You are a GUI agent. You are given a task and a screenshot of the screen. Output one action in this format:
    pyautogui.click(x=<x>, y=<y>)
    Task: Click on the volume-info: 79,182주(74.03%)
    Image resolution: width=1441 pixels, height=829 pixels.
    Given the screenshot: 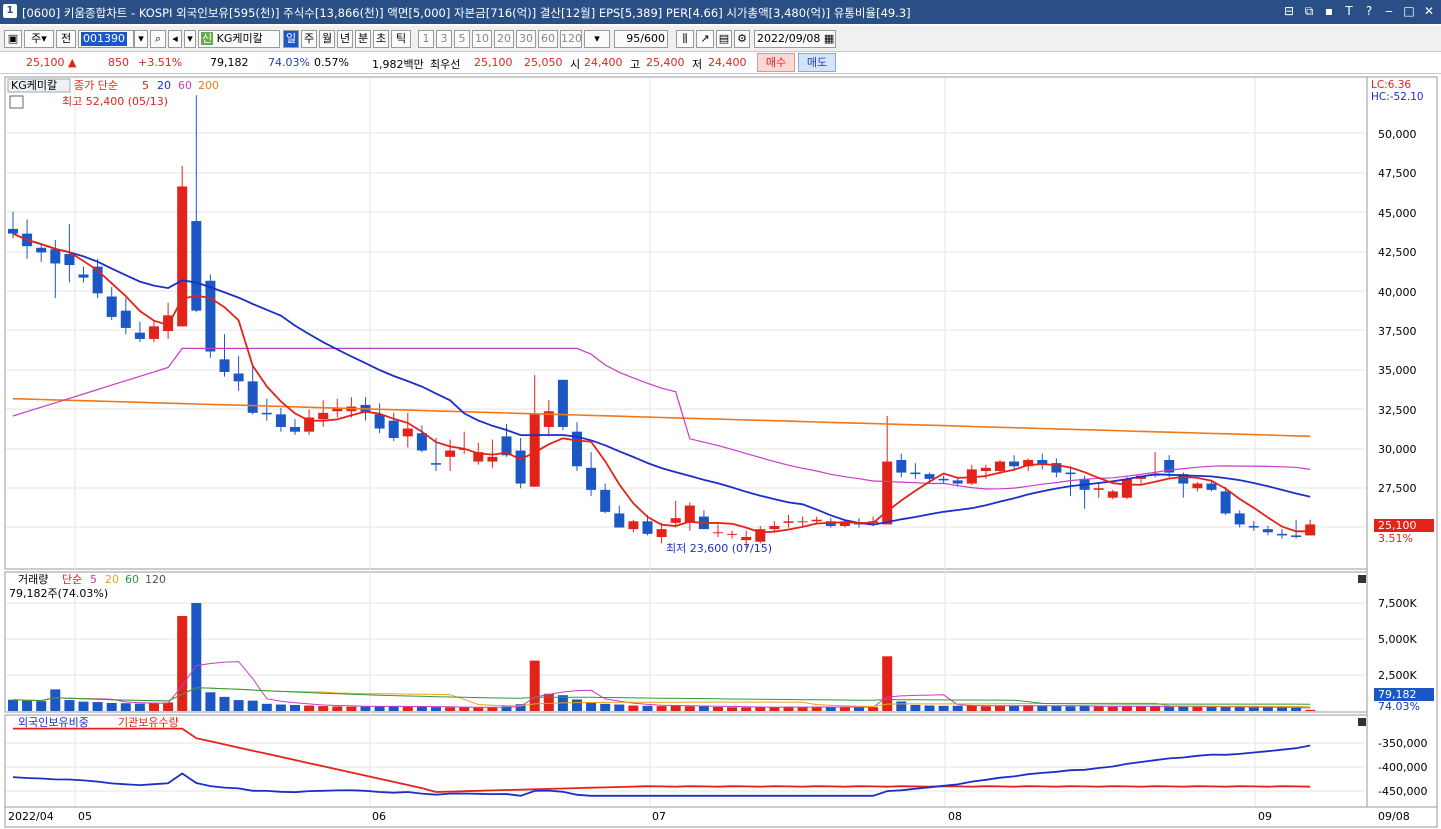 What is the action you would take?
    pyautogui.click(x=58, y=593)
    